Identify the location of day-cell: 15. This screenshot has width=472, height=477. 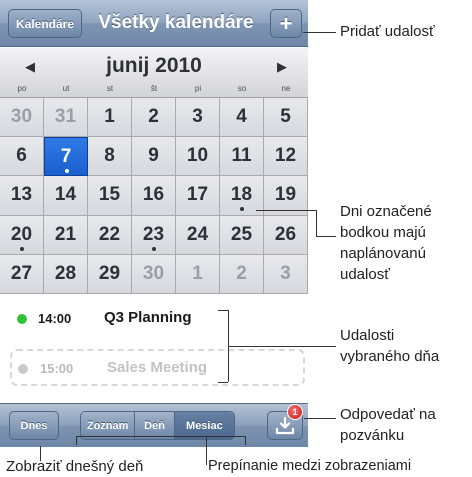
(110, 196).